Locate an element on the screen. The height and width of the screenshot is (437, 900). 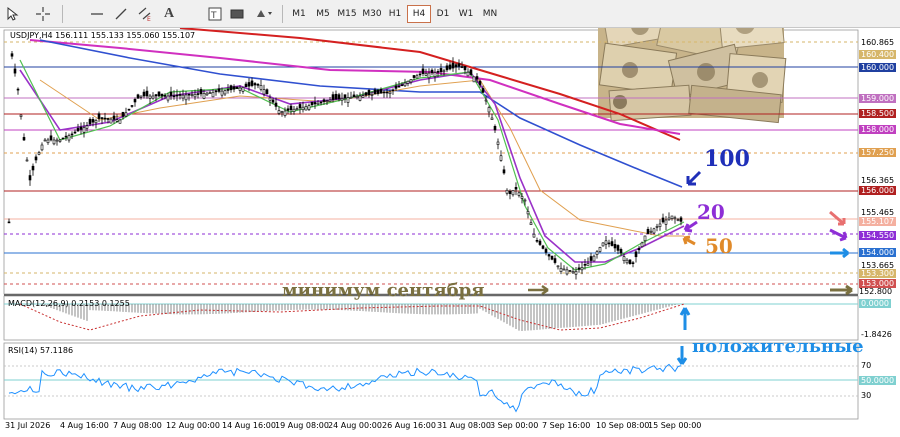
timeframe-h1: H1 is located at coordinates (395, 14).